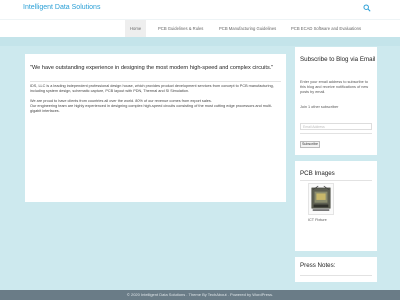 The image size is (400, 300). I want to click on content-divider, so click(155, 81).